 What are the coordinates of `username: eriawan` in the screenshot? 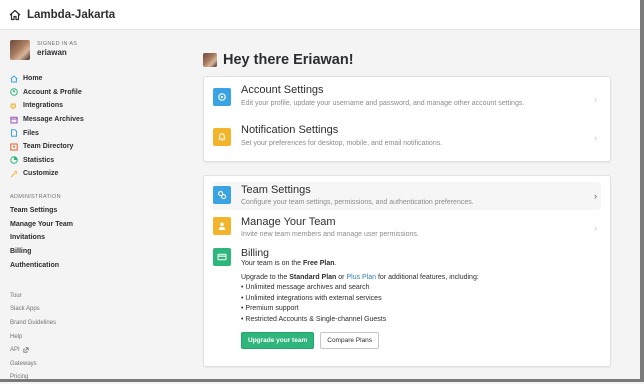 It's located at (52, 52).